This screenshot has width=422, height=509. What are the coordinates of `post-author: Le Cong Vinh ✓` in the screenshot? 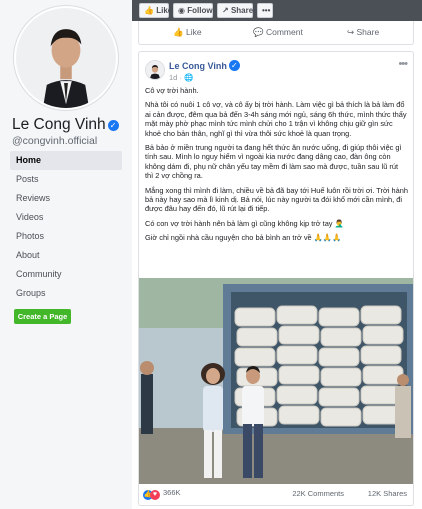 It's located at (204, 65).